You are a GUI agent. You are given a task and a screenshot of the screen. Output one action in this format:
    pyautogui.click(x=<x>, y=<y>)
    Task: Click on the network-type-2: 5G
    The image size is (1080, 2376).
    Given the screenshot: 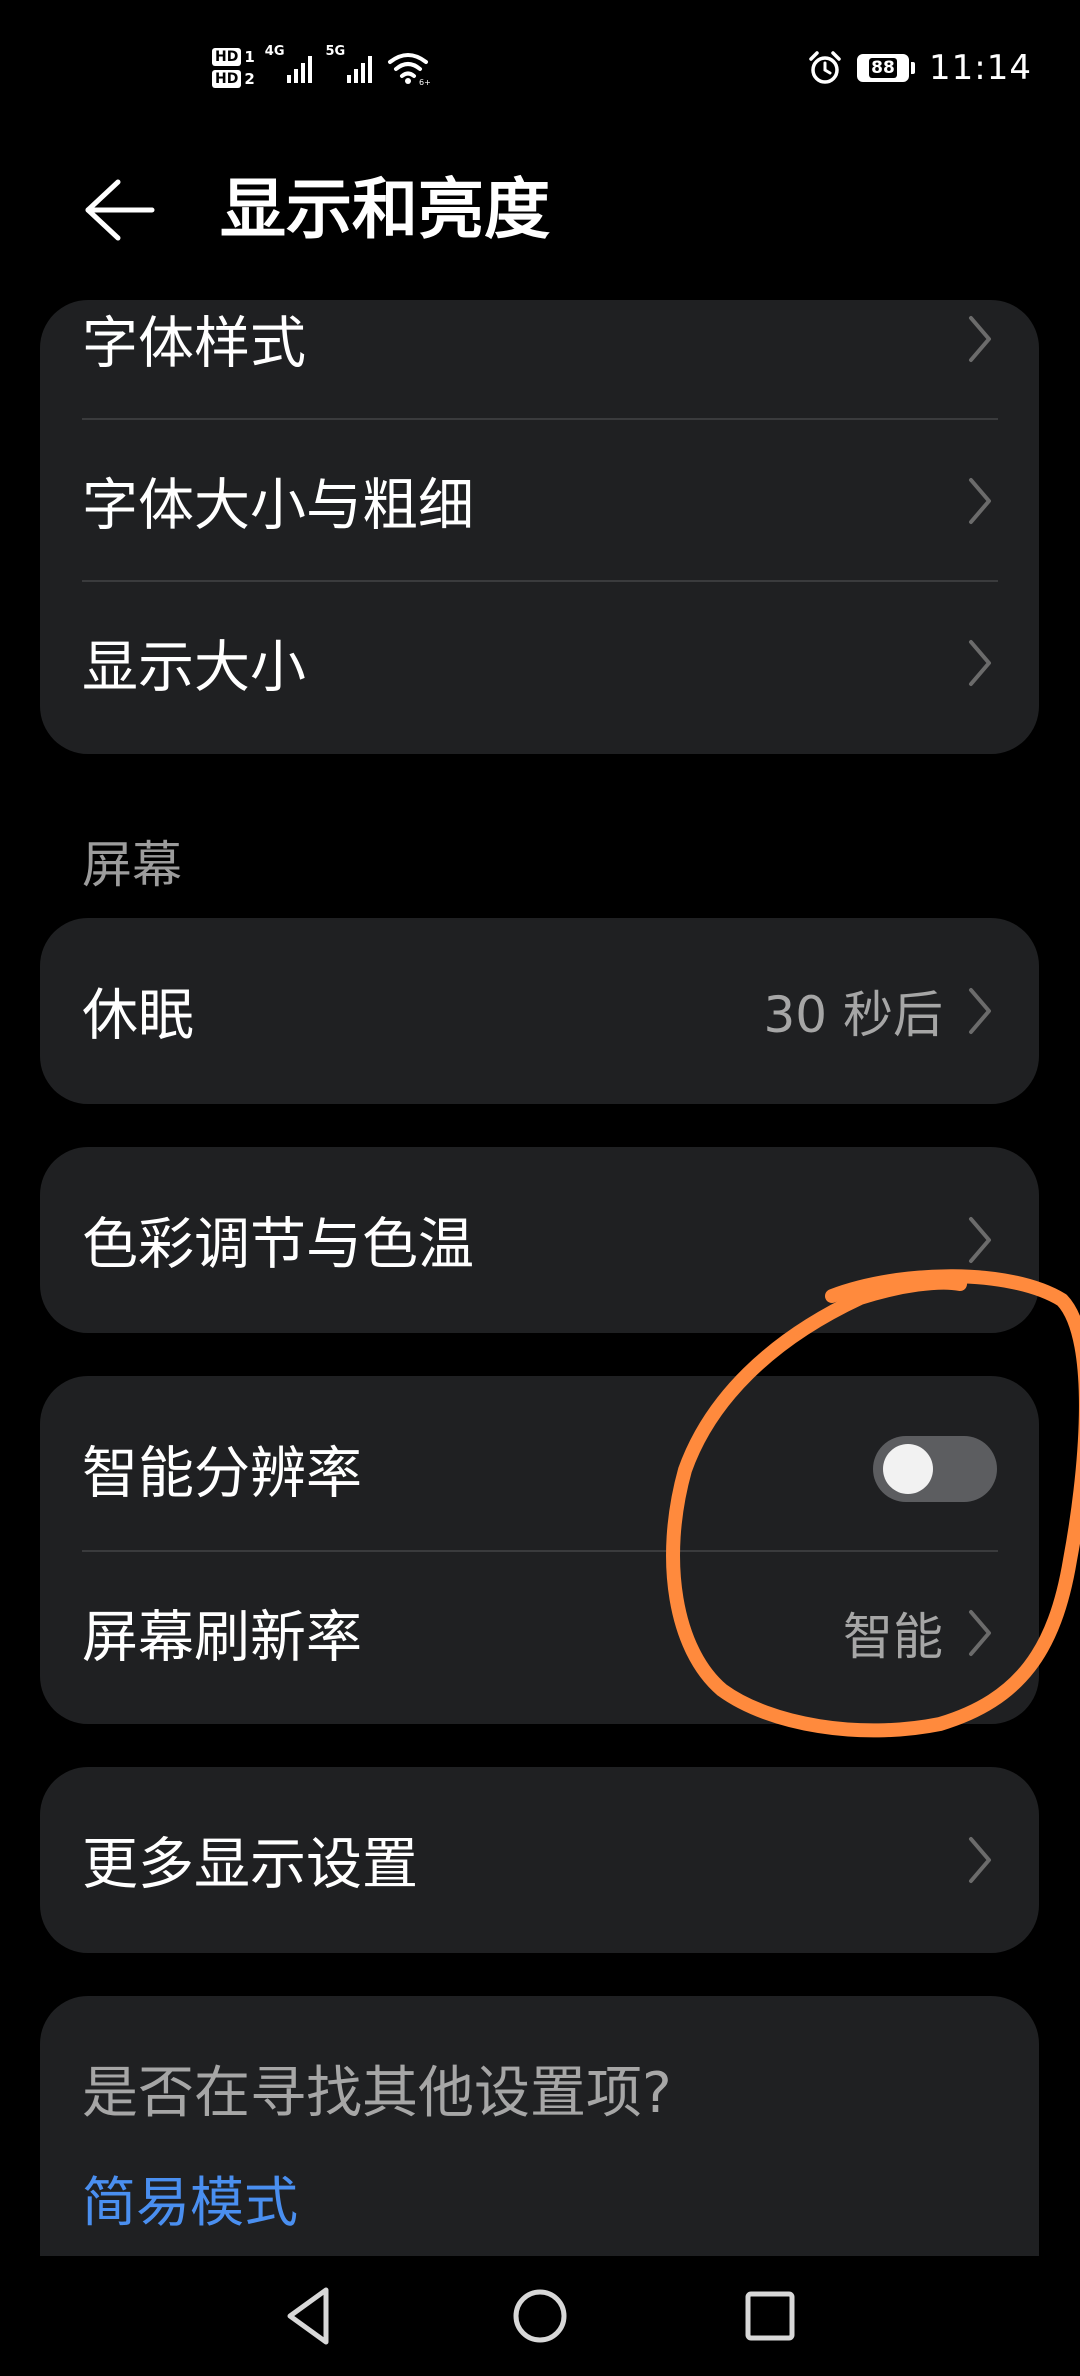 What is the action you would take?
    pyautogui.click(x=335, y=51)
    